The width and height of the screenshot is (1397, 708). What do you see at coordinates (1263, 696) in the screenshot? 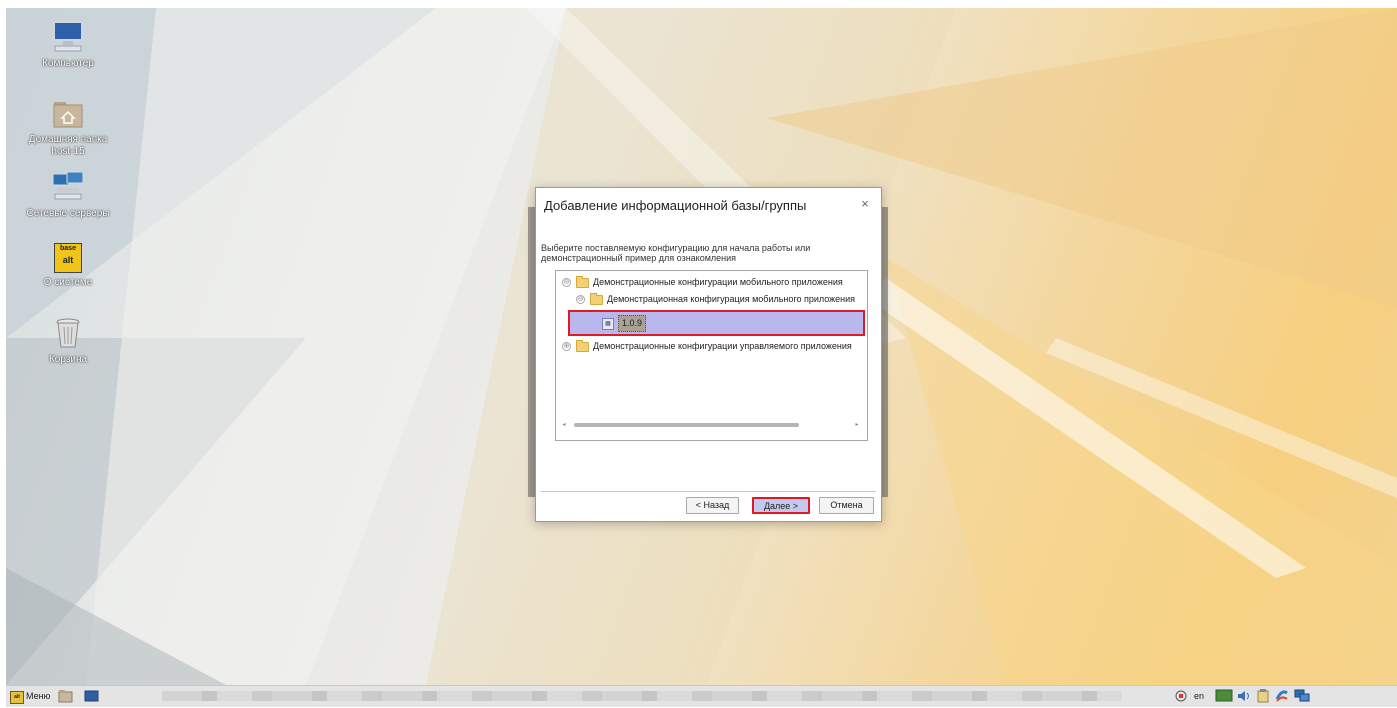
I see `clipboard-icon` at bounding box center [1263, 696].